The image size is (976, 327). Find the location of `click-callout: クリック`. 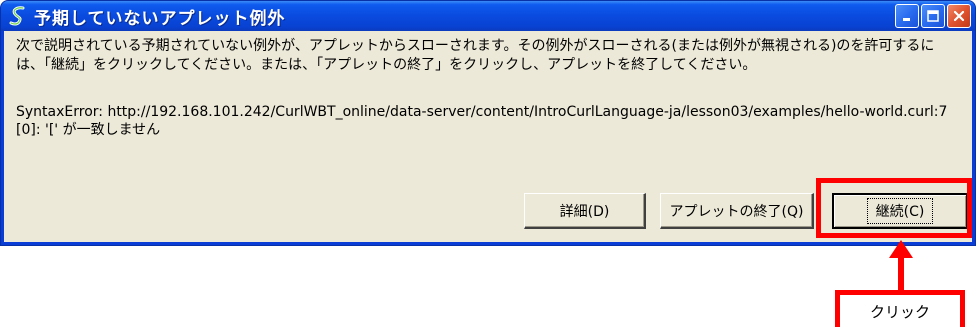

click-callout: クリック is located at coordinates (900, 308).